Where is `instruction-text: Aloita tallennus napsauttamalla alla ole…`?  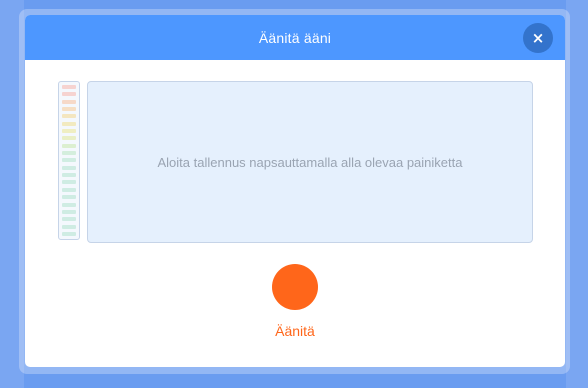
instruction-text: Aloita tallennus napsauttamalla alla ole… is located at coordinates (310, 162).